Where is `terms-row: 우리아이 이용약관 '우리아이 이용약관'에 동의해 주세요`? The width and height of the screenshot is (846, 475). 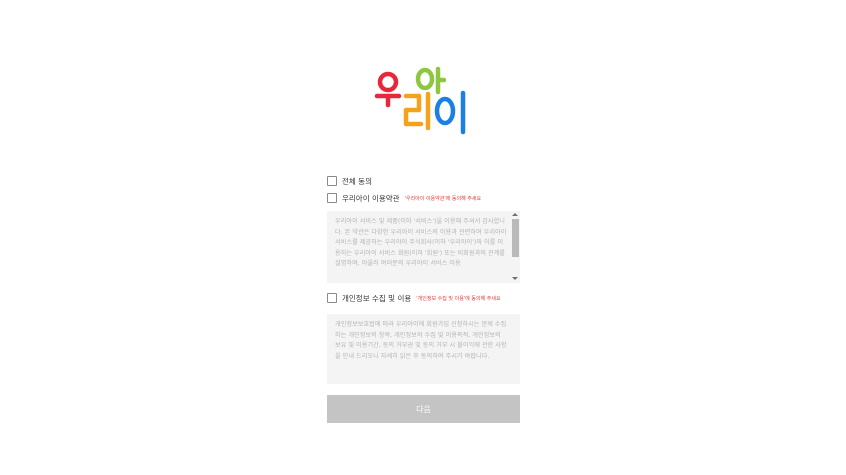 terms-row: 우리아이 이용약관 '우리아이 이용약관'에 동의해 주세요 is located at coordinates (423, 198).